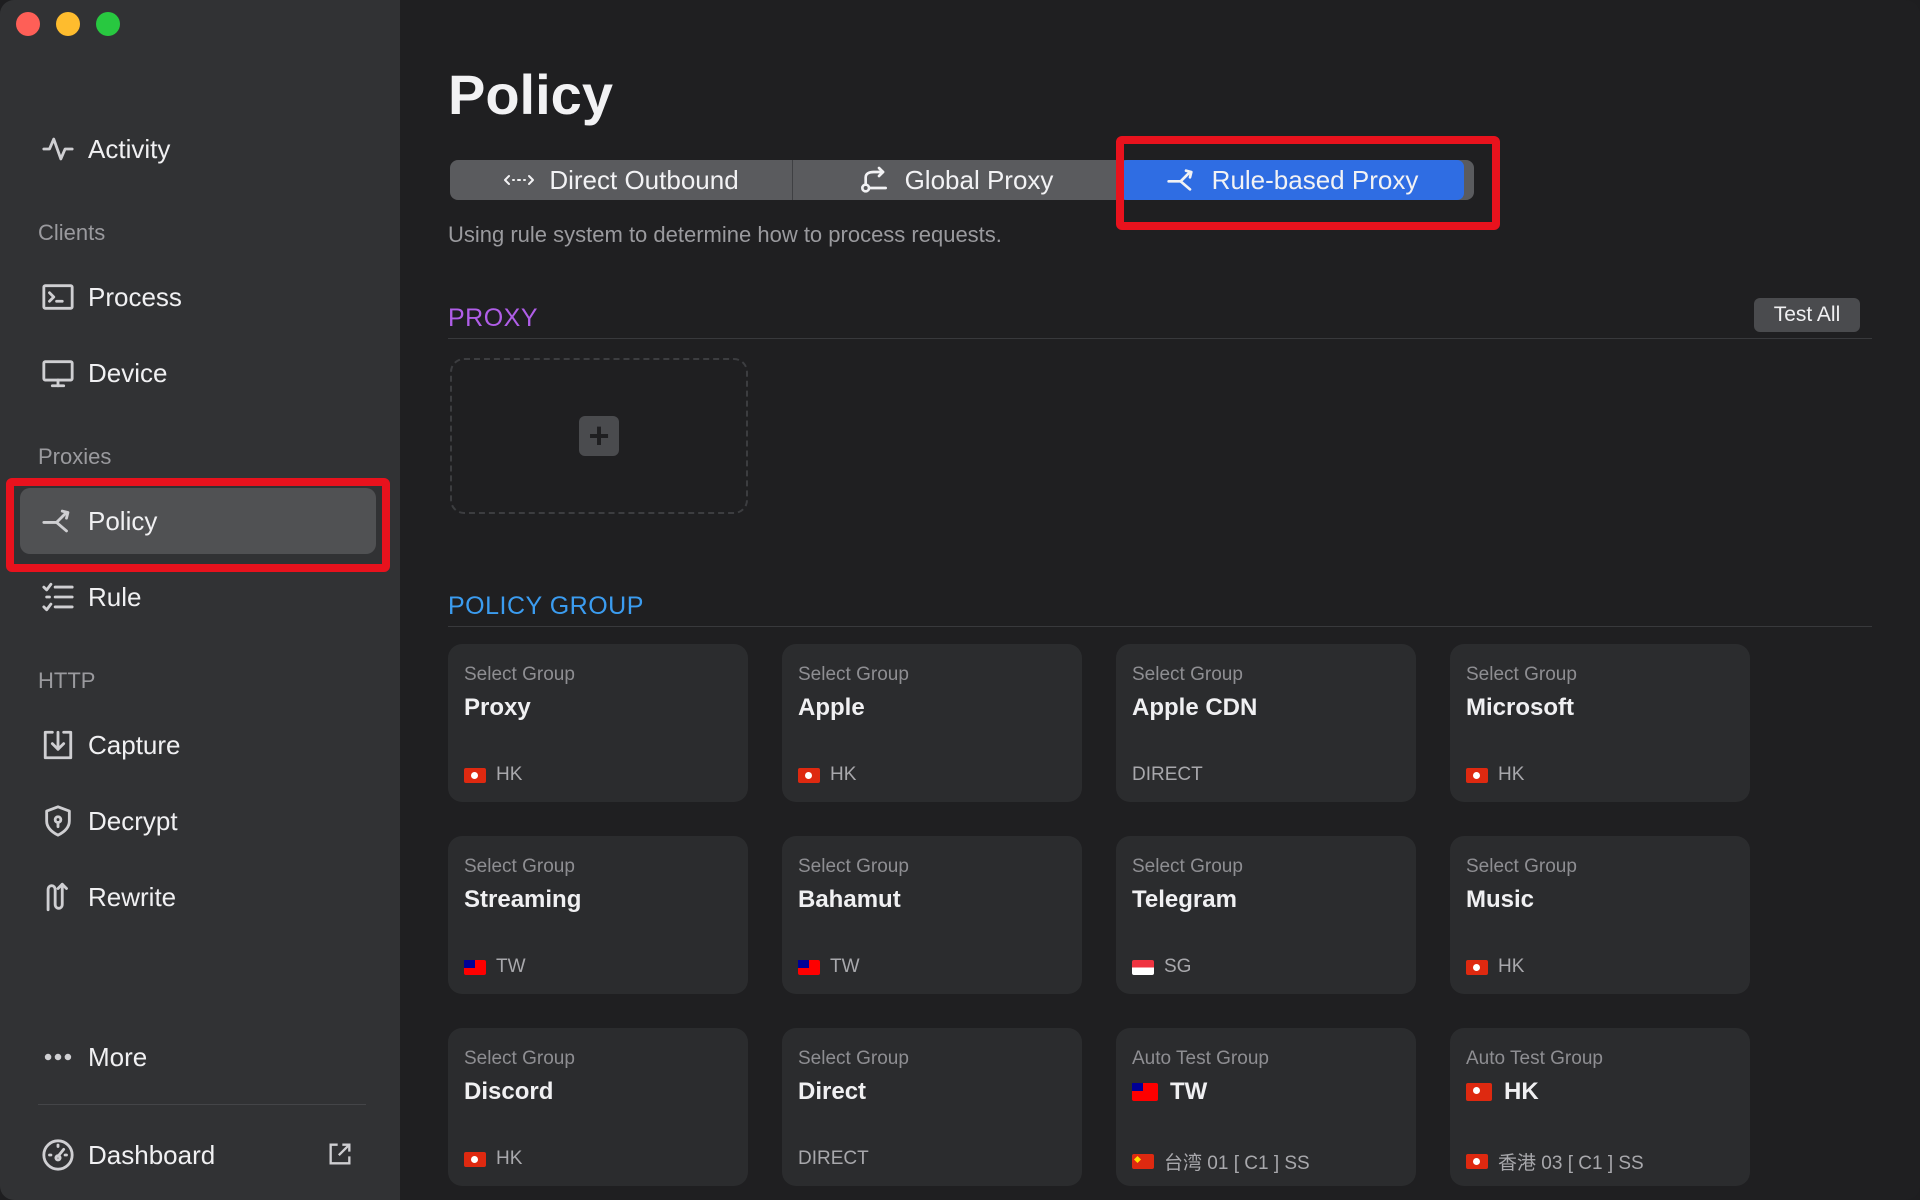 This screenshot has width=1920, height=1200. What do you see at coordinates (58, 373) in the screenshot?
I see `monitor-icon` at bounding box center [58, 373].